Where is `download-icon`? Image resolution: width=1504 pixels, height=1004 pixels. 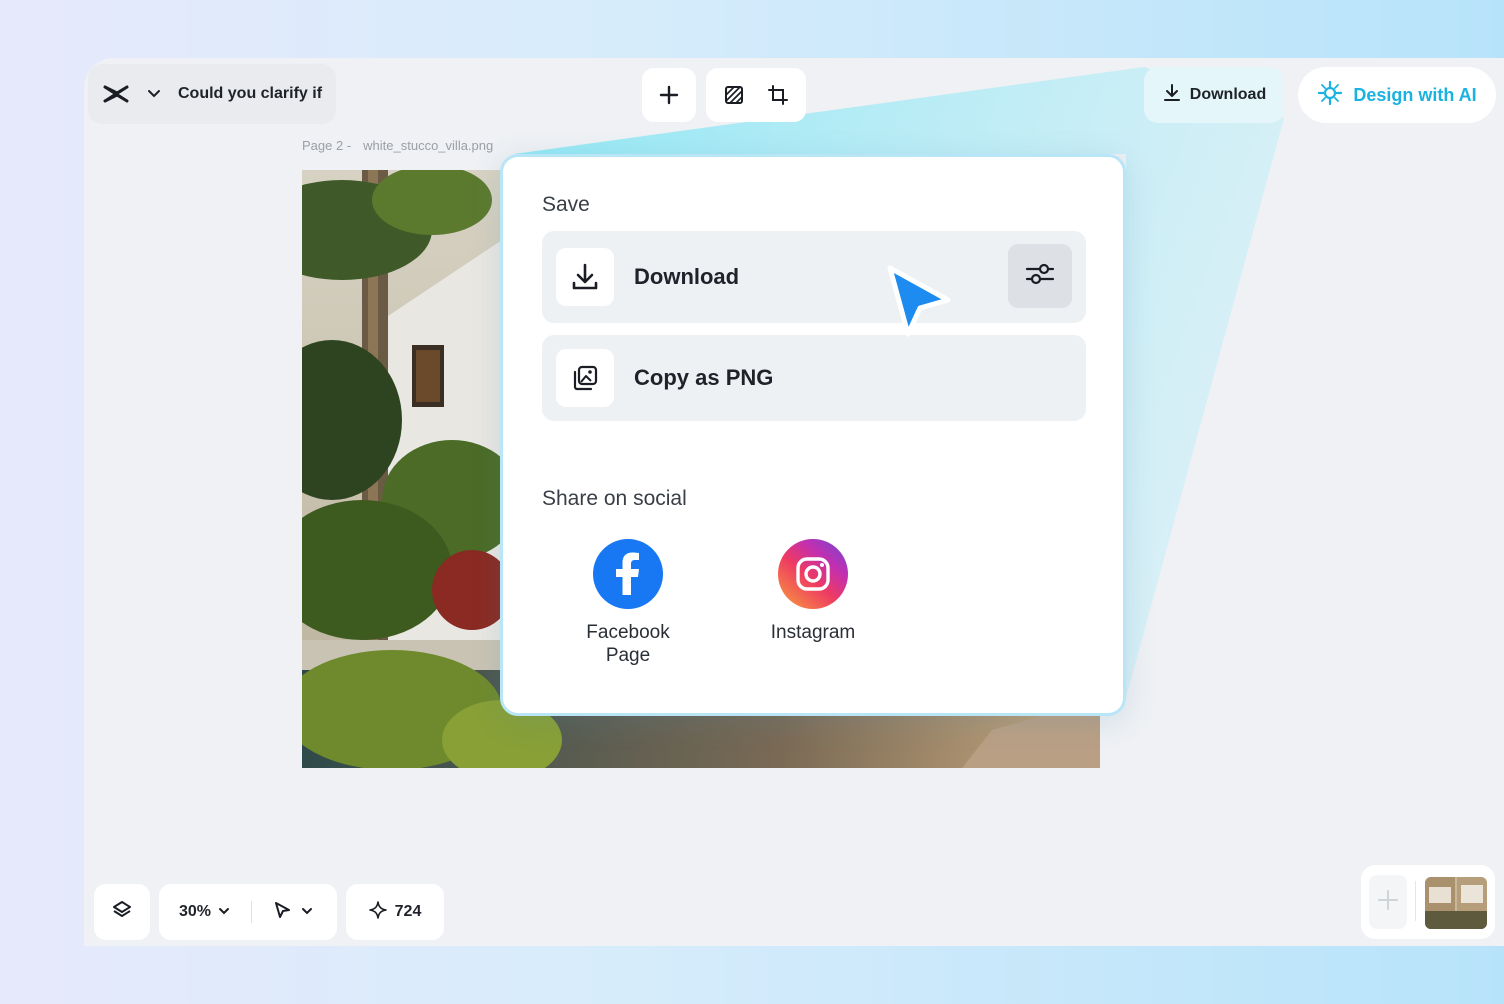 download-icon is located at coordinates (1172, 95).